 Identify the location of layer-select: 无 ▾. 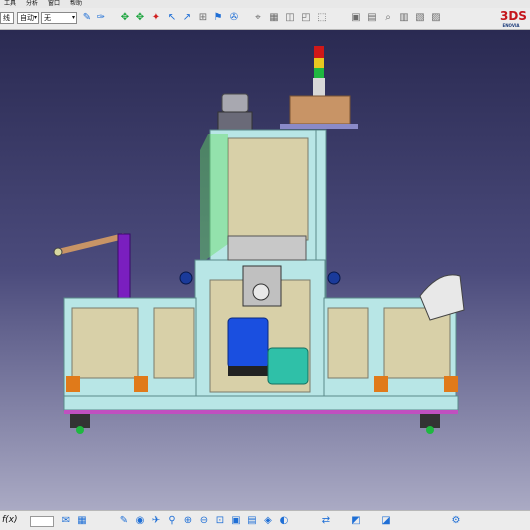
(59, 18).